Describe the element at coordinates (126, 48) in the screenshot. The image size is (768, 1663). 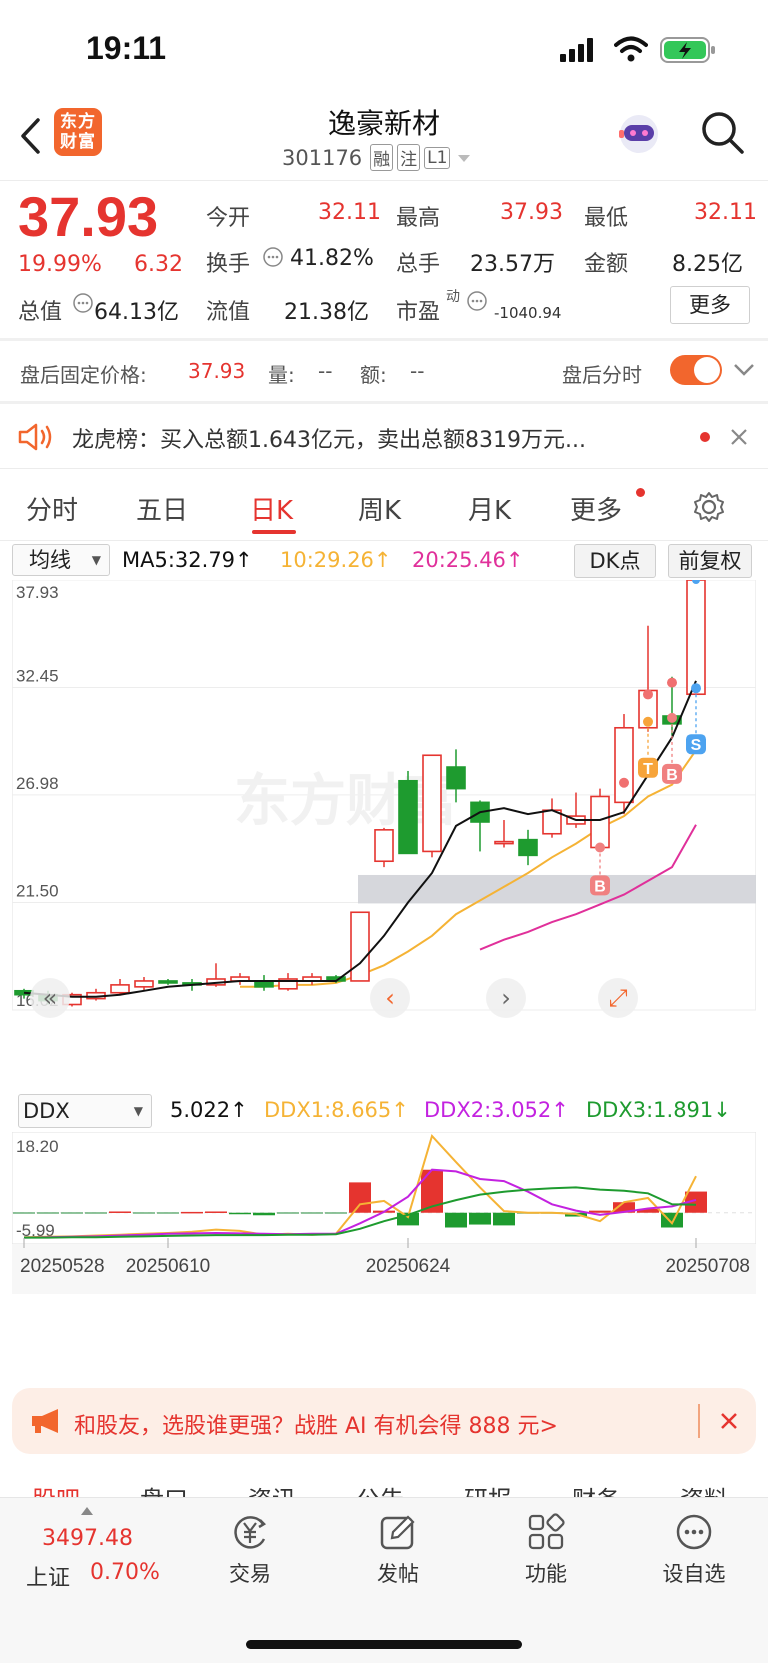
I see `status-time: 19:11` at that location.